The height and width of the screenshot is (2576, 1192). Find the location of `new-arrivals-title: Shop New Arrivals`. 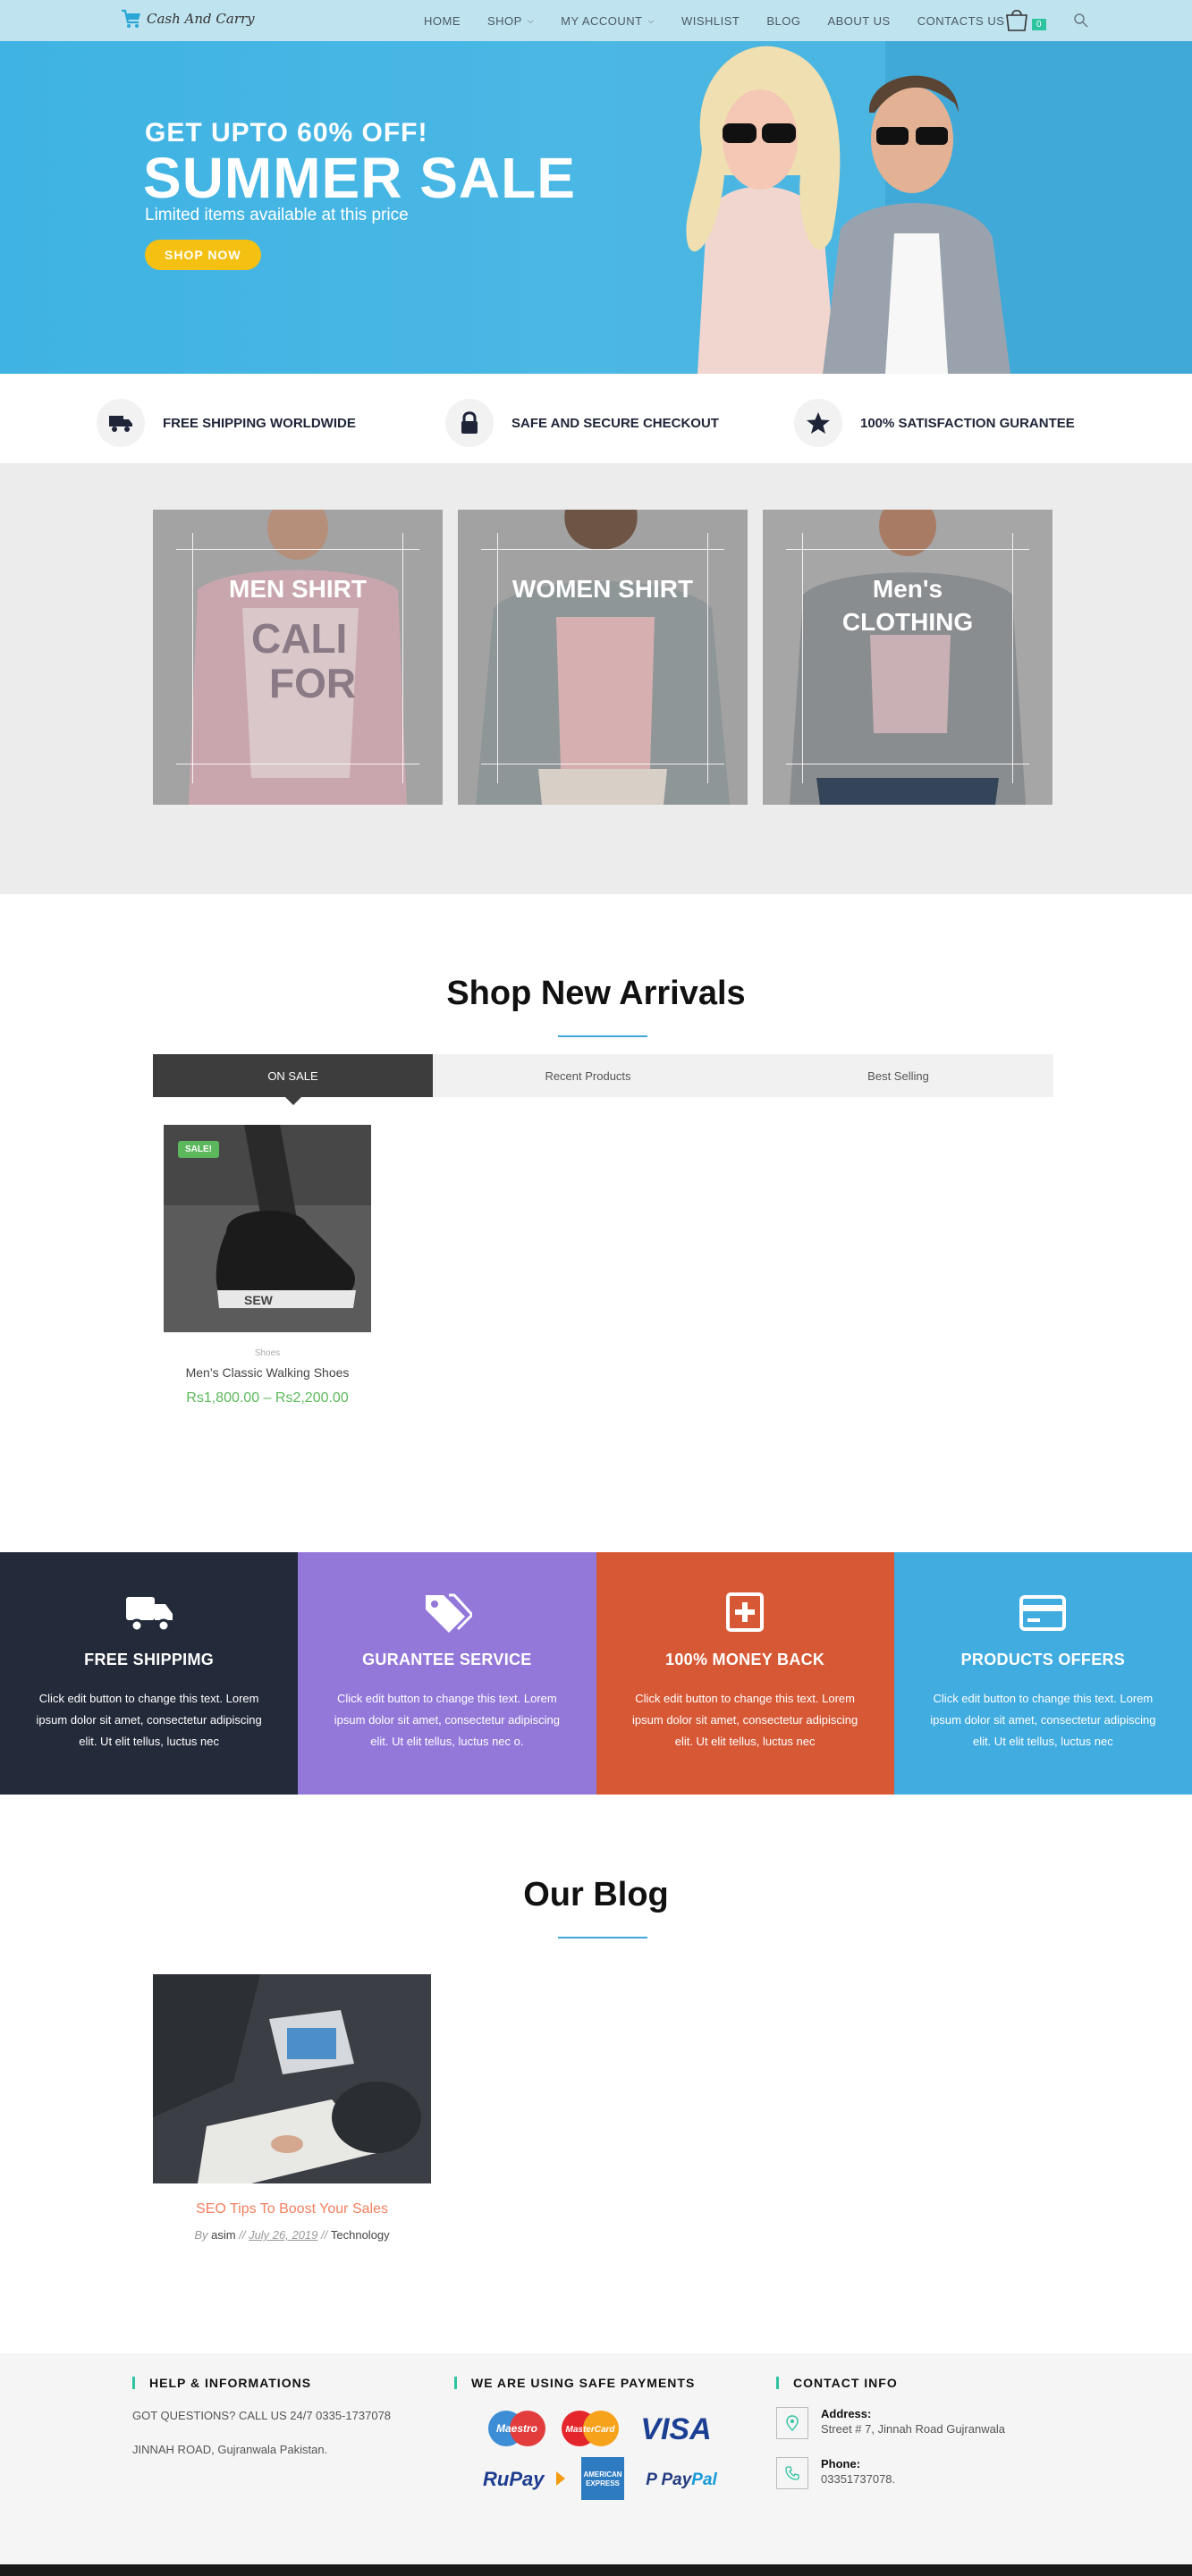

new-arrivals-title: Shop New Arrivals is located at coordinates (596, 993).